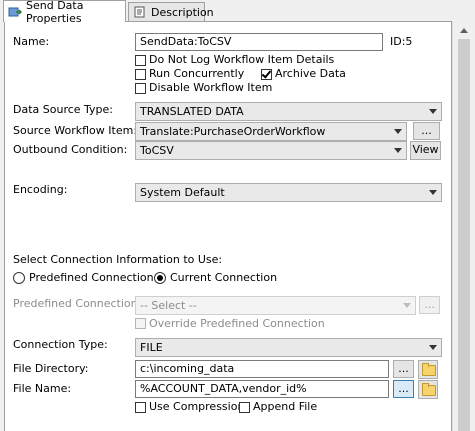  I want to click on radio-selected-dot, so click(160, 278).